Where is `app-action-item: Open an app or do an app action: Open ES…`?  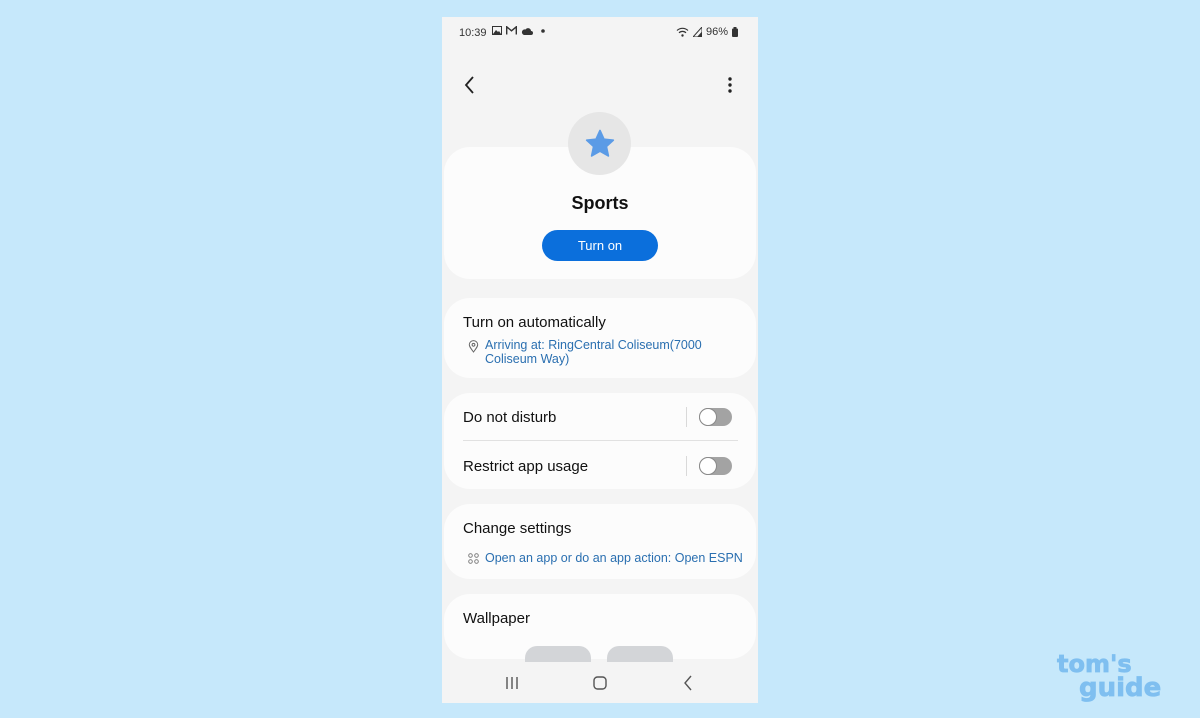
app-action-item: Open an app or do an app action: Open ES… is located at coordinates (605, 558).